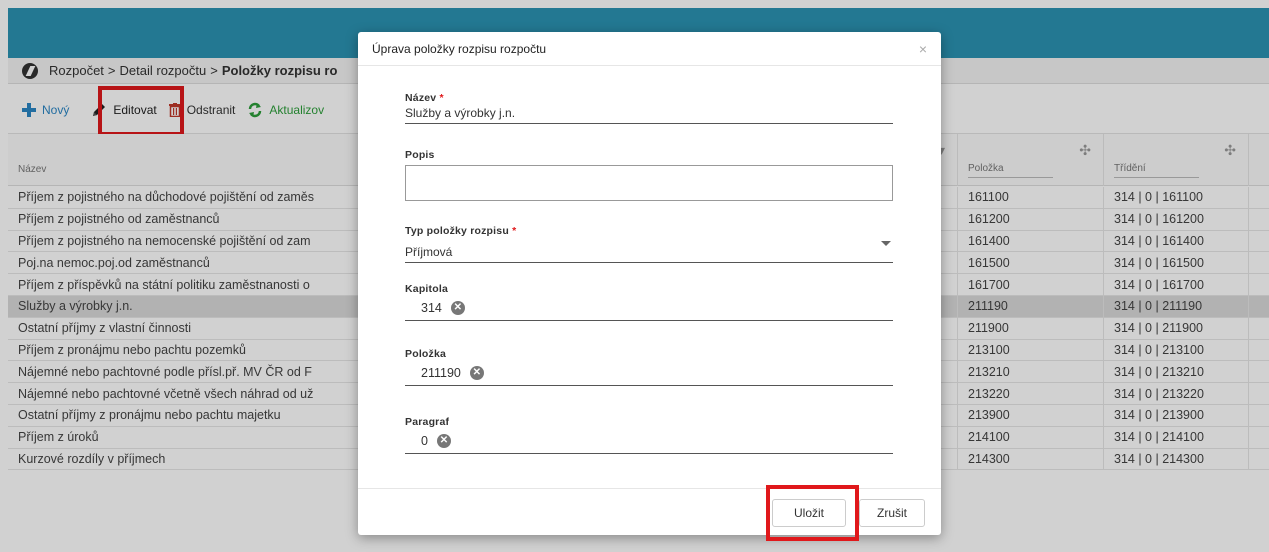  I want to click on polozka-input: 211190 ✕, so click(649, 373).